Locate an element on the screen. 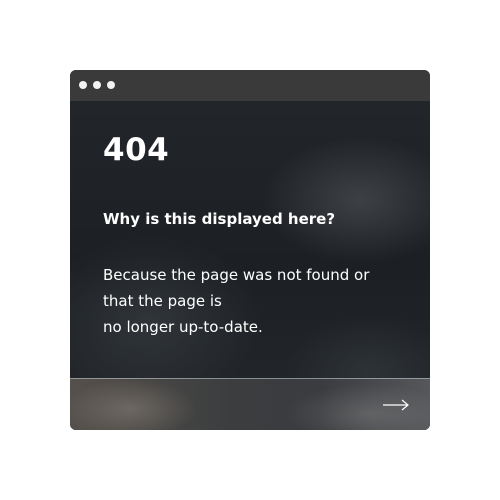 The width and height of the screenshot is (500, 500). explanation-line: no longer up-to-date. is located at coordinates (183, 327).